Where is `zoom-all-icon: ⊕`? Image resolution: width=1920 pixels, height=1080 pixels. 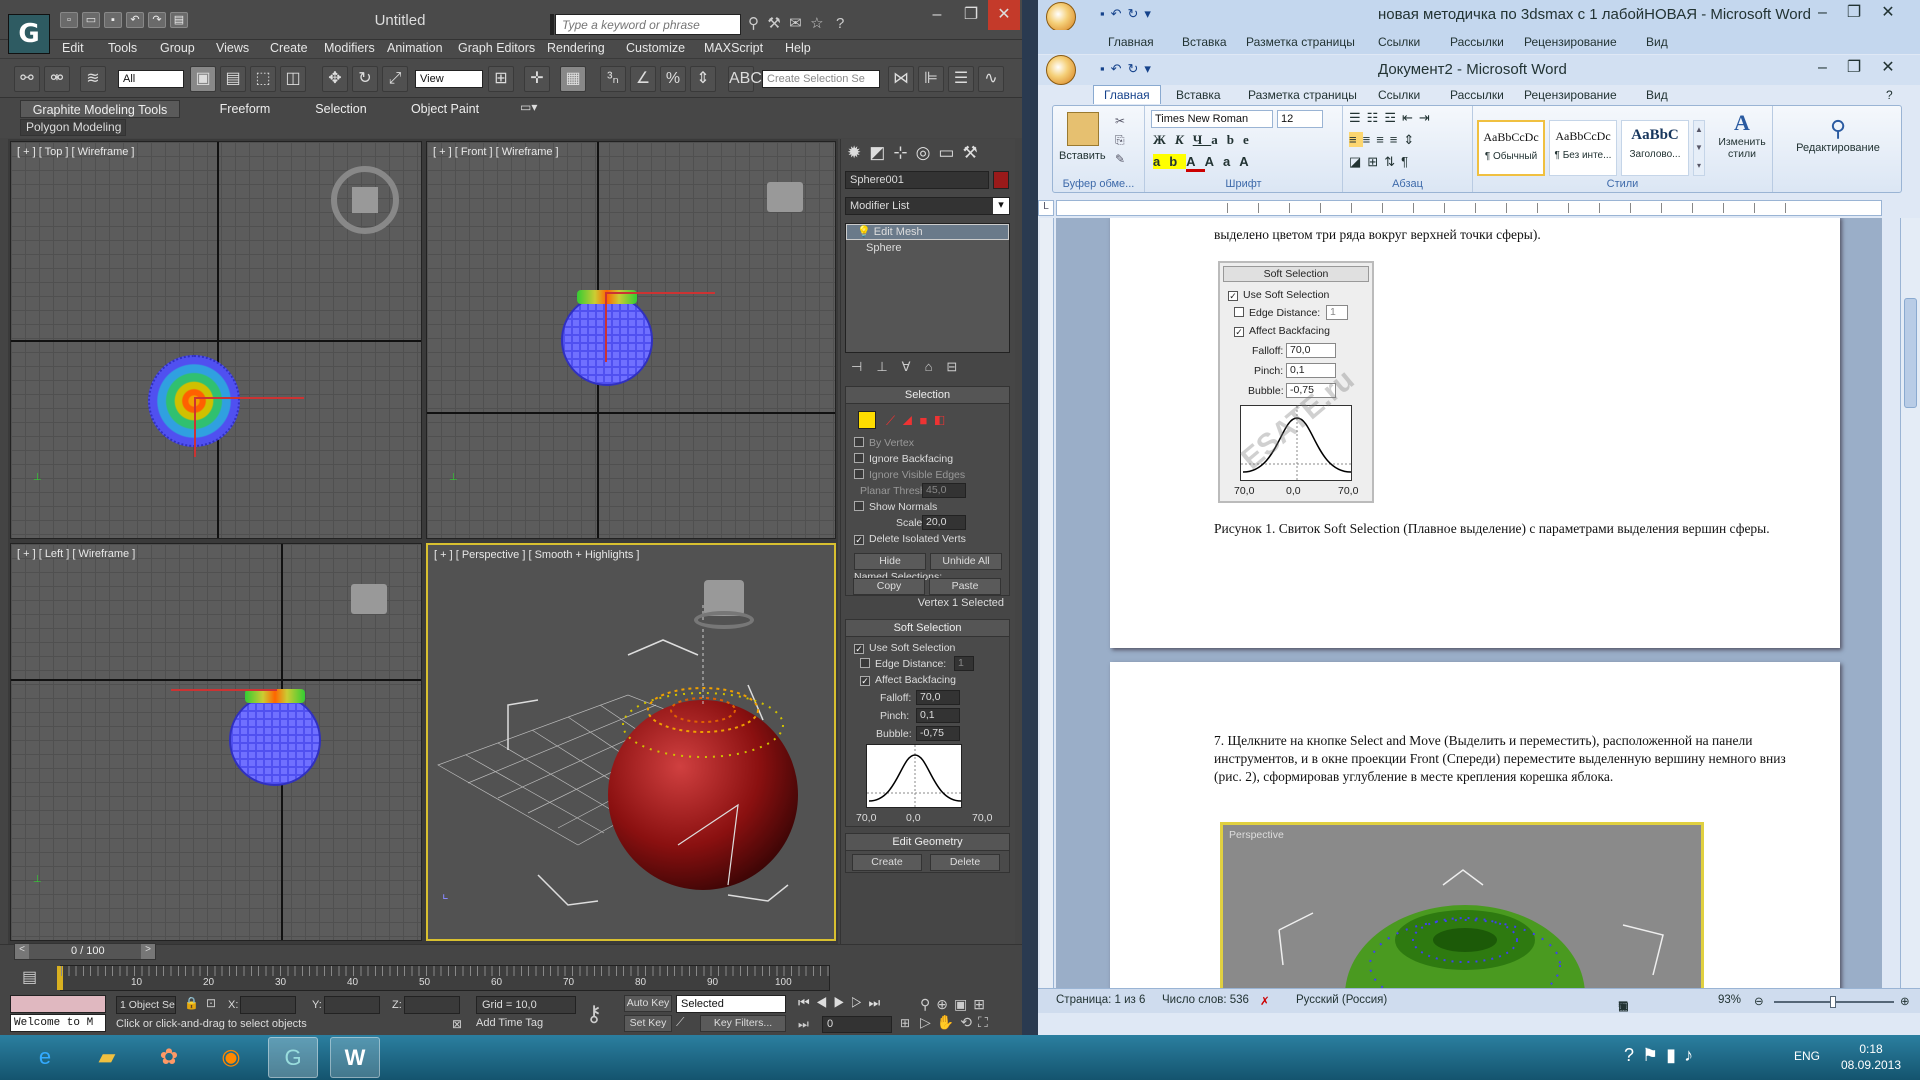
zoom-all-icon: ⊕ is located at coordinates (945, 1004).